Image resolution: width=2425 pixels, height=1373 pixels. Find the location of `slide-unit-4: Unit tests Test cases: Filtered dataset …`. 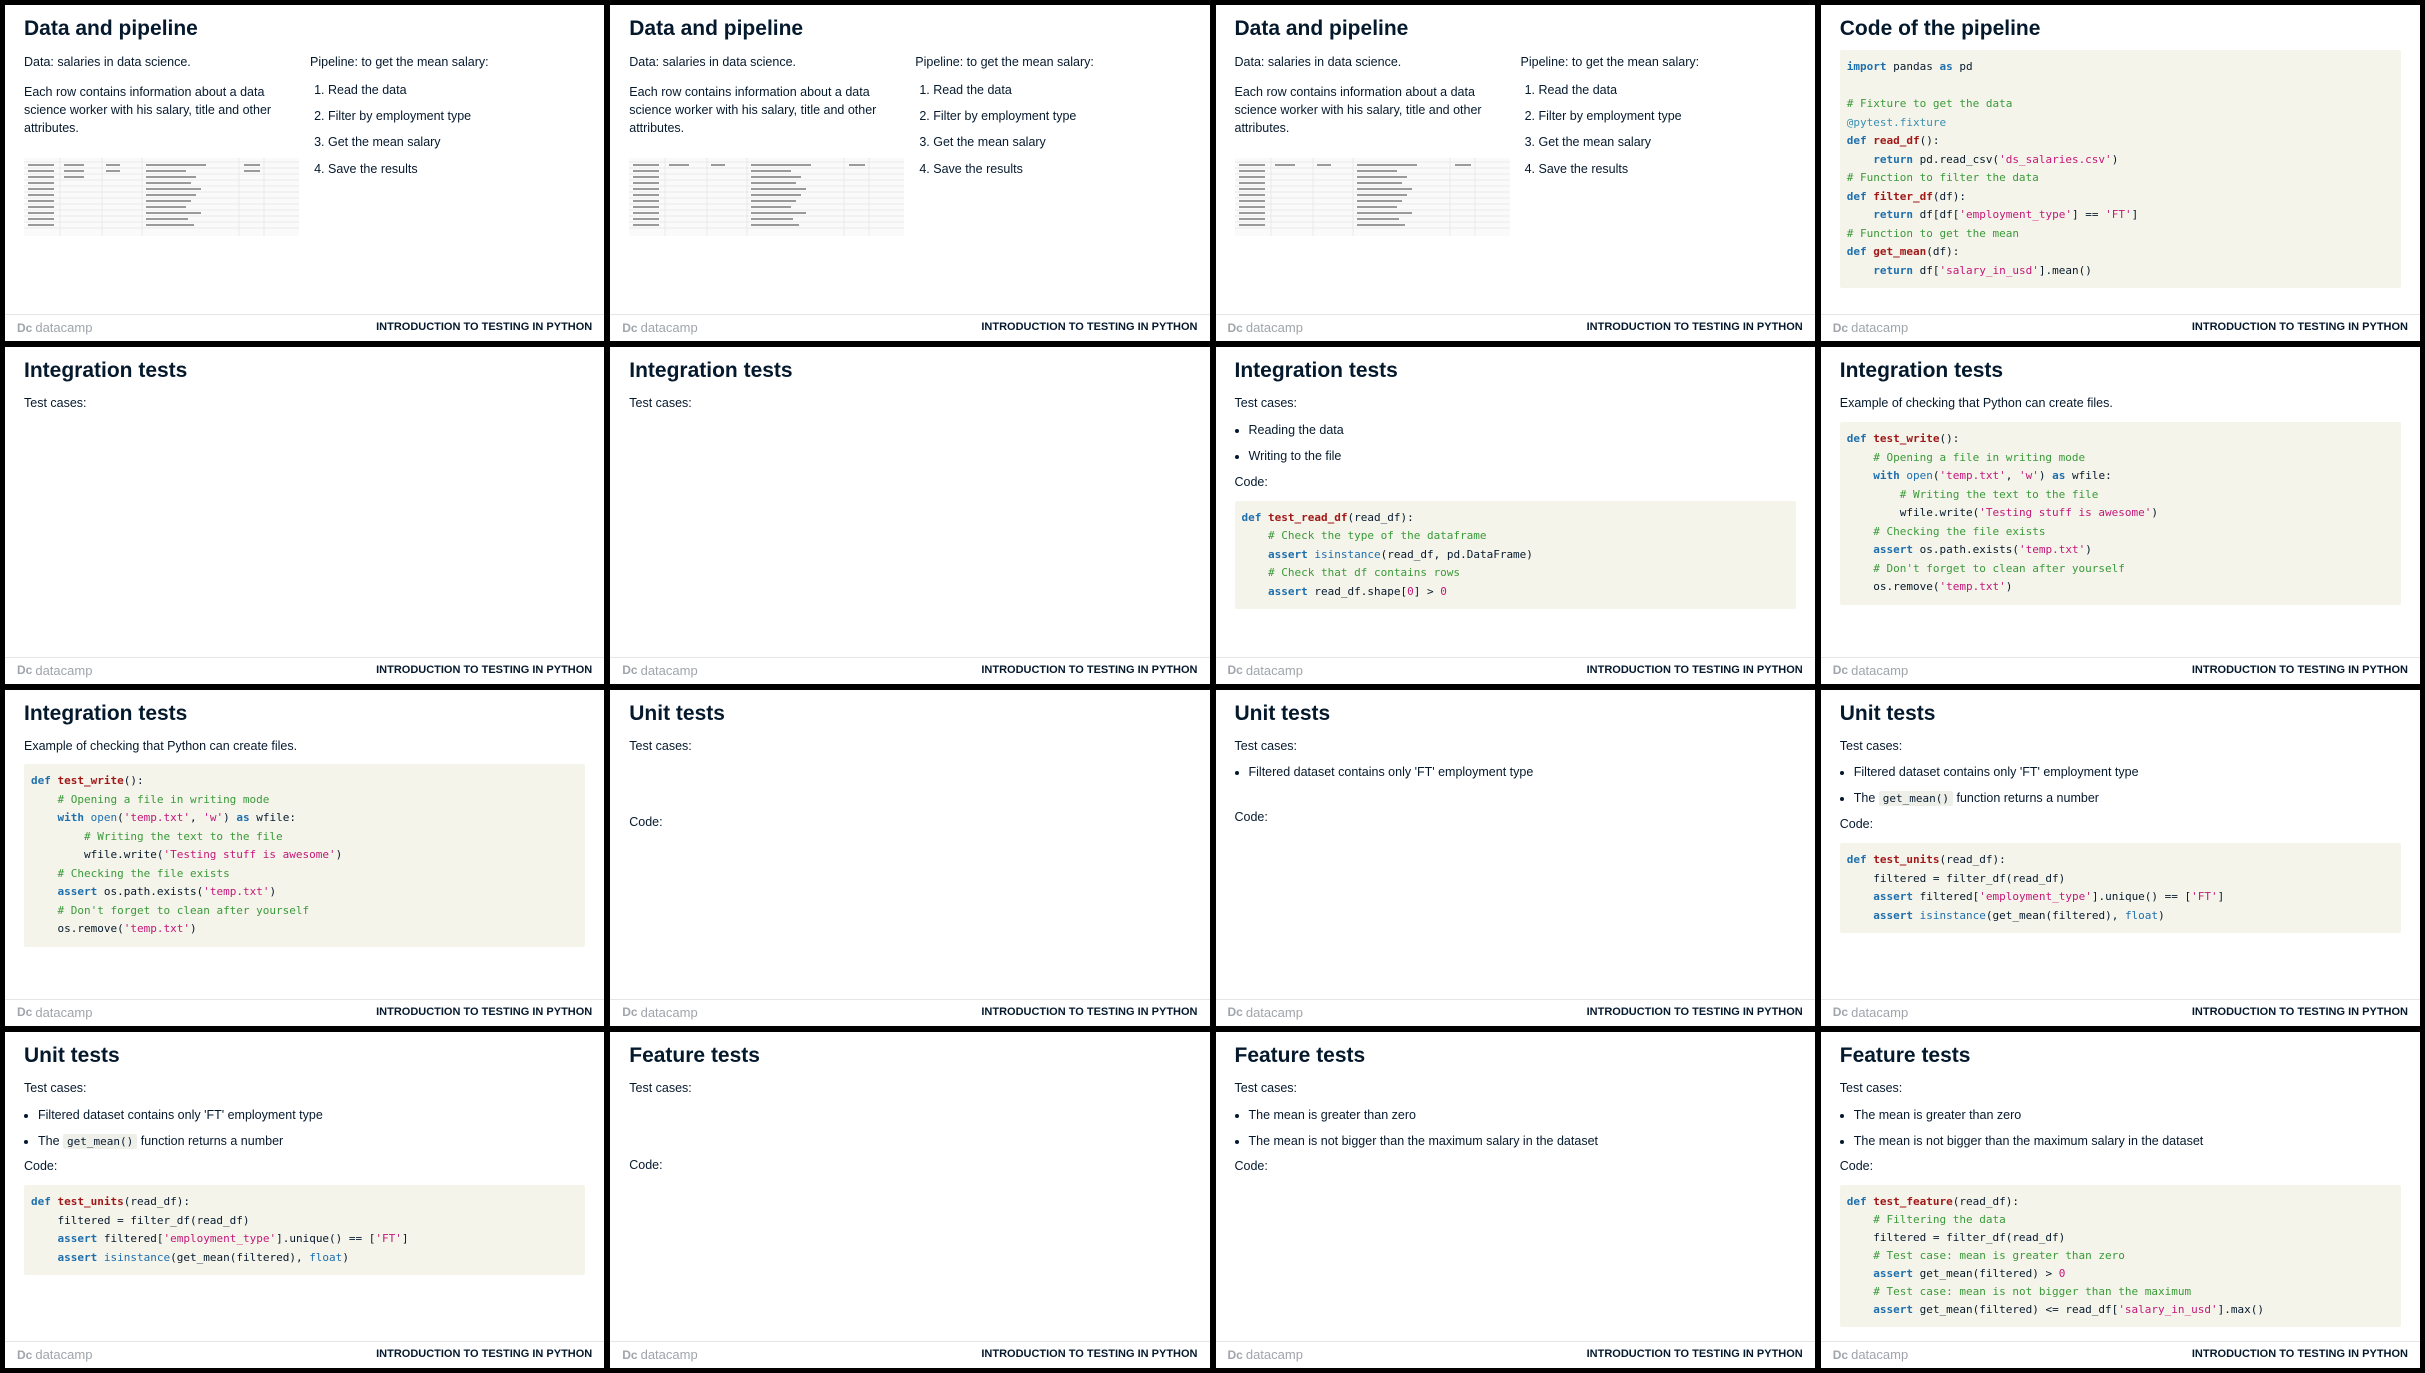

slide-unit-4: Unit tests Test cases: Filtered dataset … is located at coordinates (305, 1199).